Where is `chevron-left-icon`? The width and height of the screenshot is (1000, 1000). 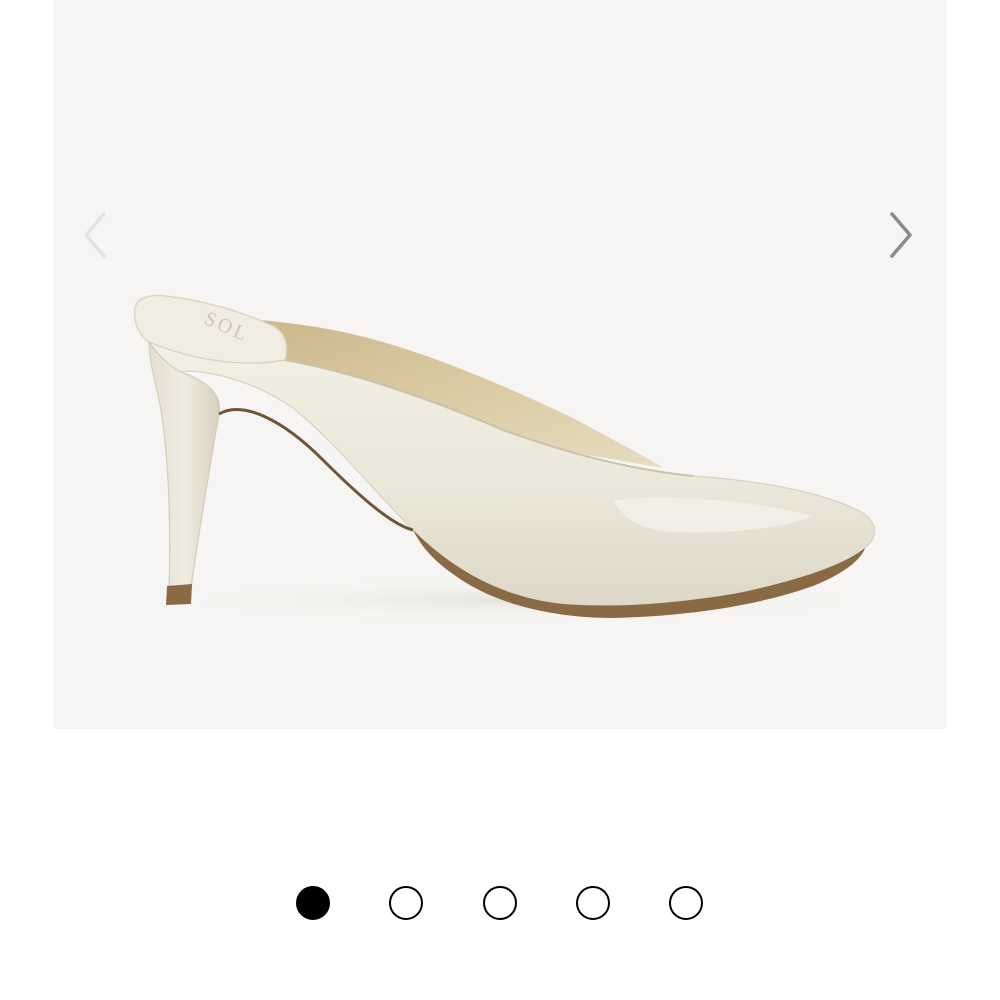 chevron-left-icon is located at coordinates (95, 235).